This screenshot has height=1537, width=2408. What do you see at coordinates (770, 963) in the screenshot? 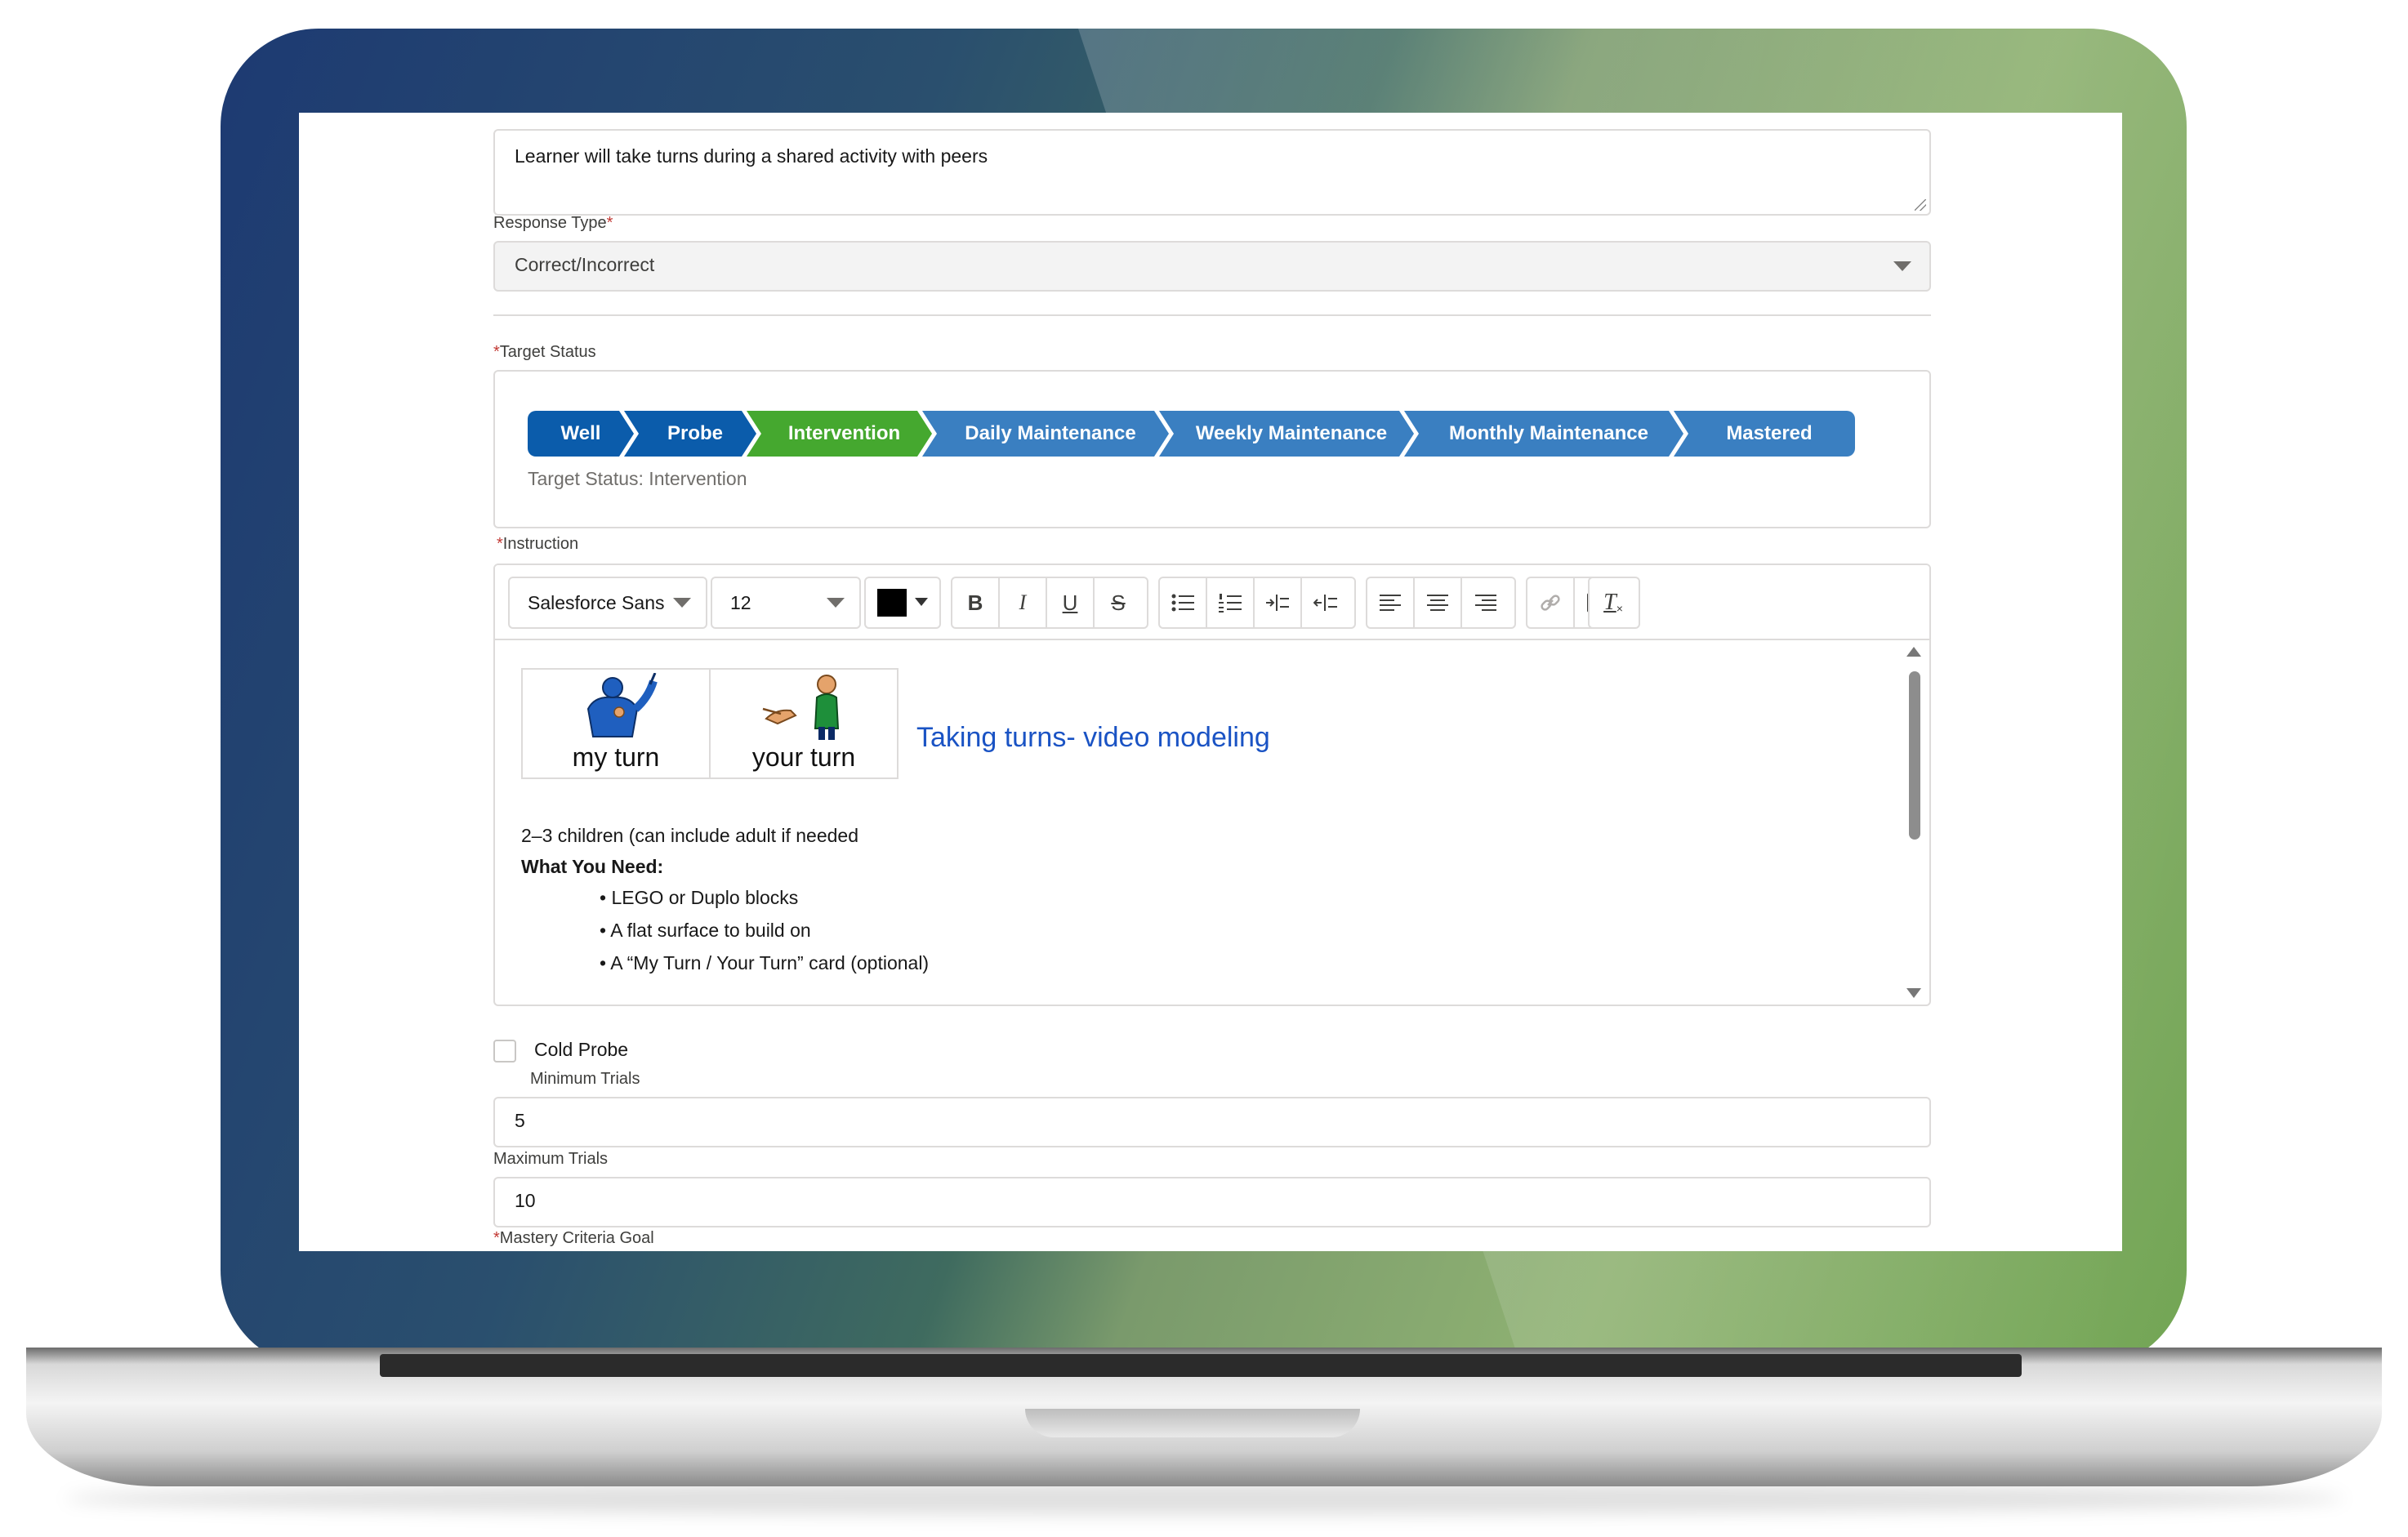
I see `list-item-text: A “My Turn / Your Turn” card (optional)` at bounding box center [770, 963].